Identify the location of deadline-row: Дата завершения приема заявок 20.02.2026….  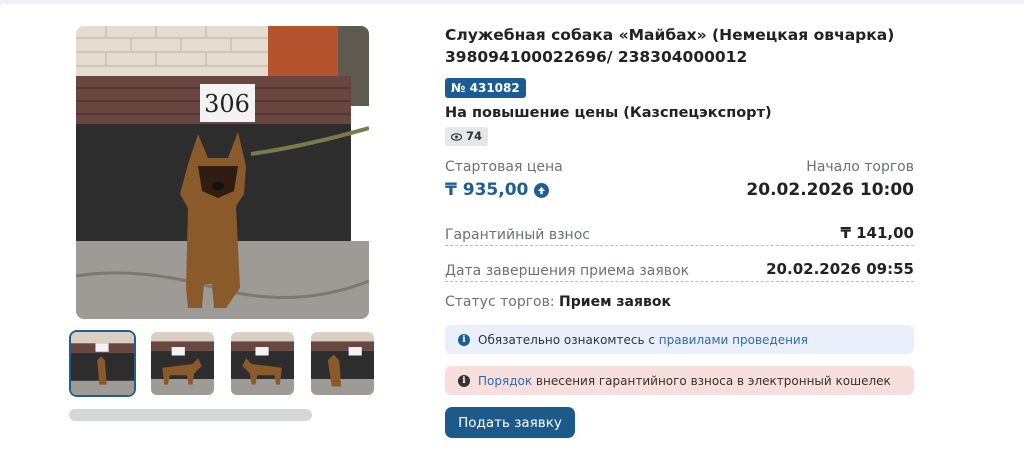
(679, 271).